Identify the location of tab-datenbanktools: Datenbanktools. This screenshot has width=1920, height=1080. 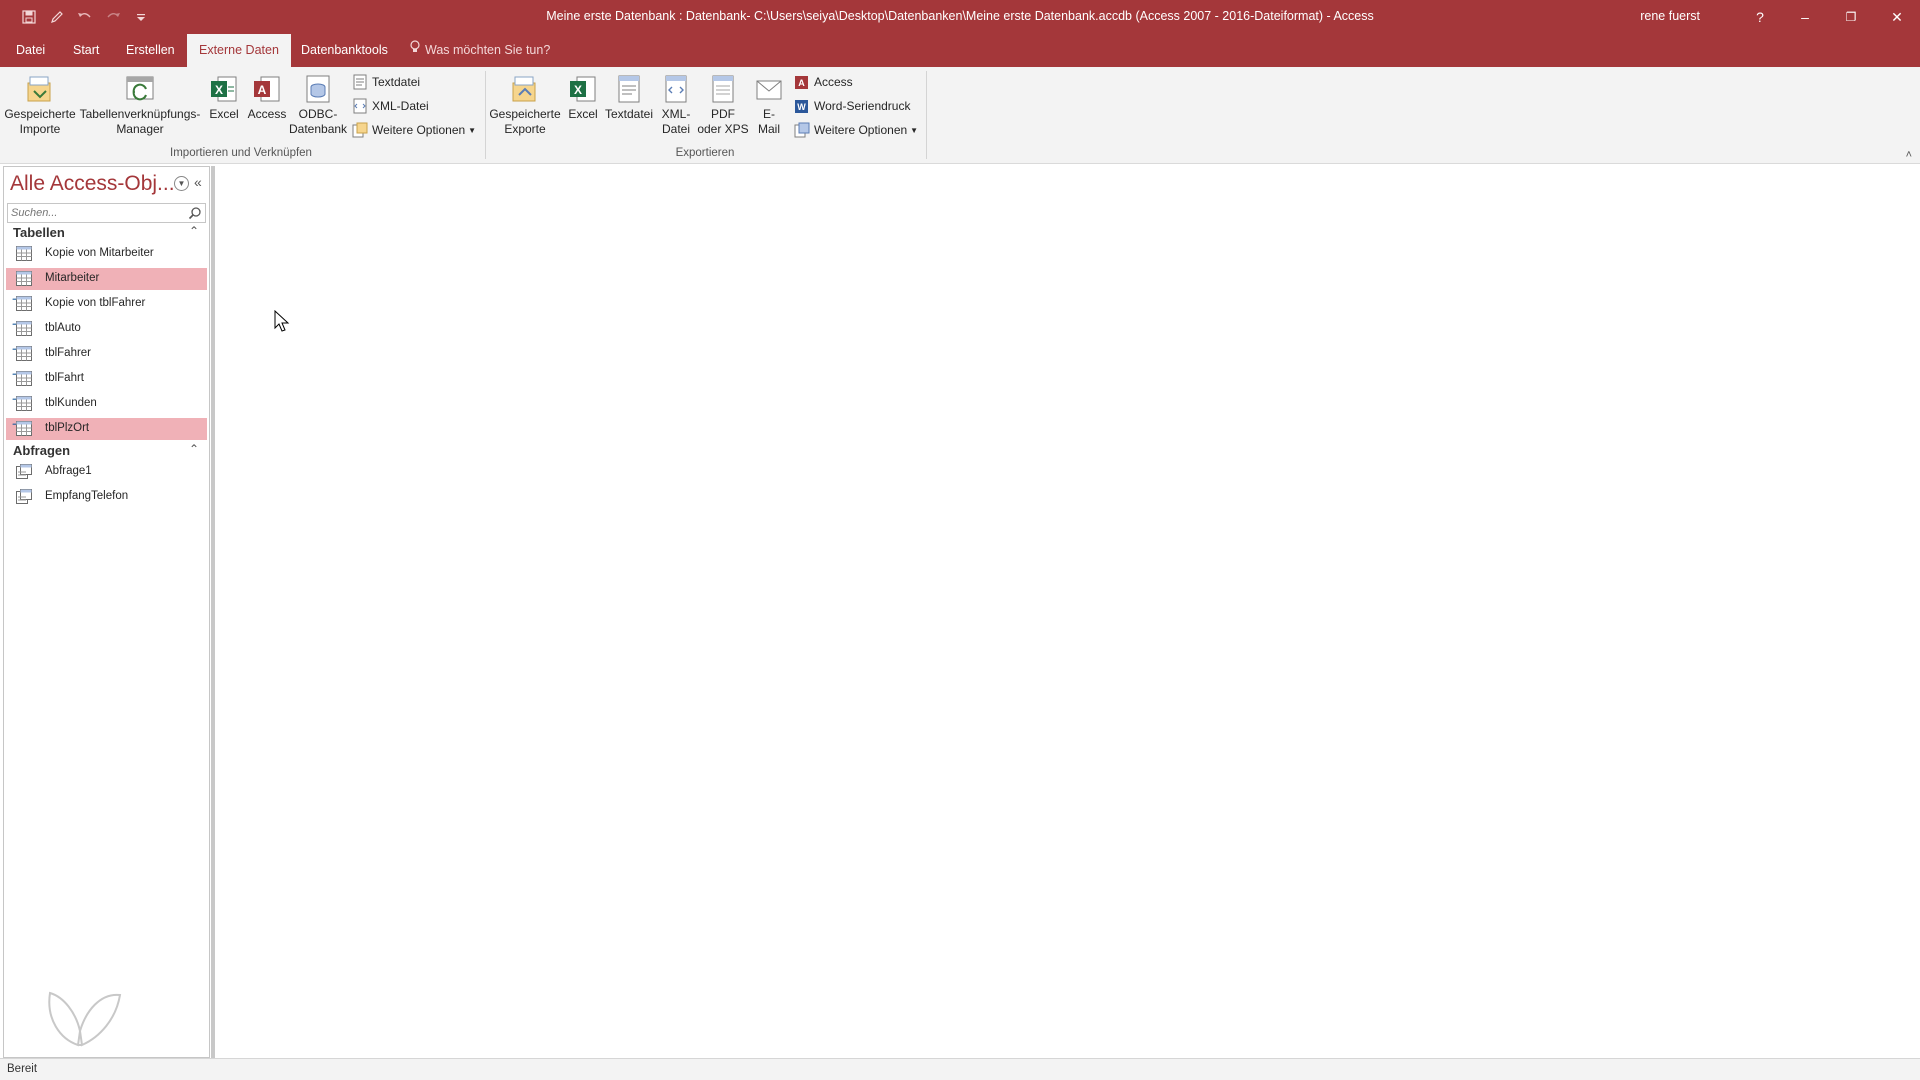
(344, 50).